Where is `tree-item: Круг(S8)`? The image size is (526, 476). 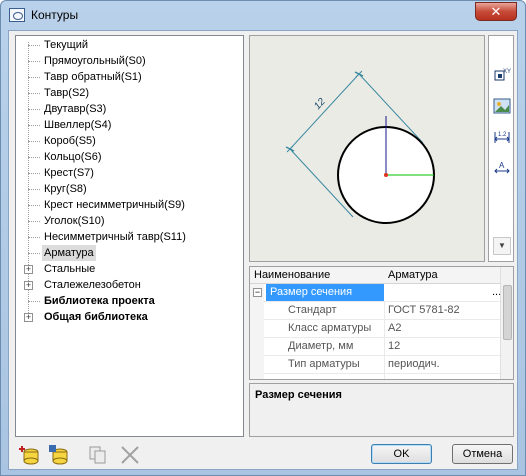 tree-item: Круг(S8) is located at coordinates (65, 189).